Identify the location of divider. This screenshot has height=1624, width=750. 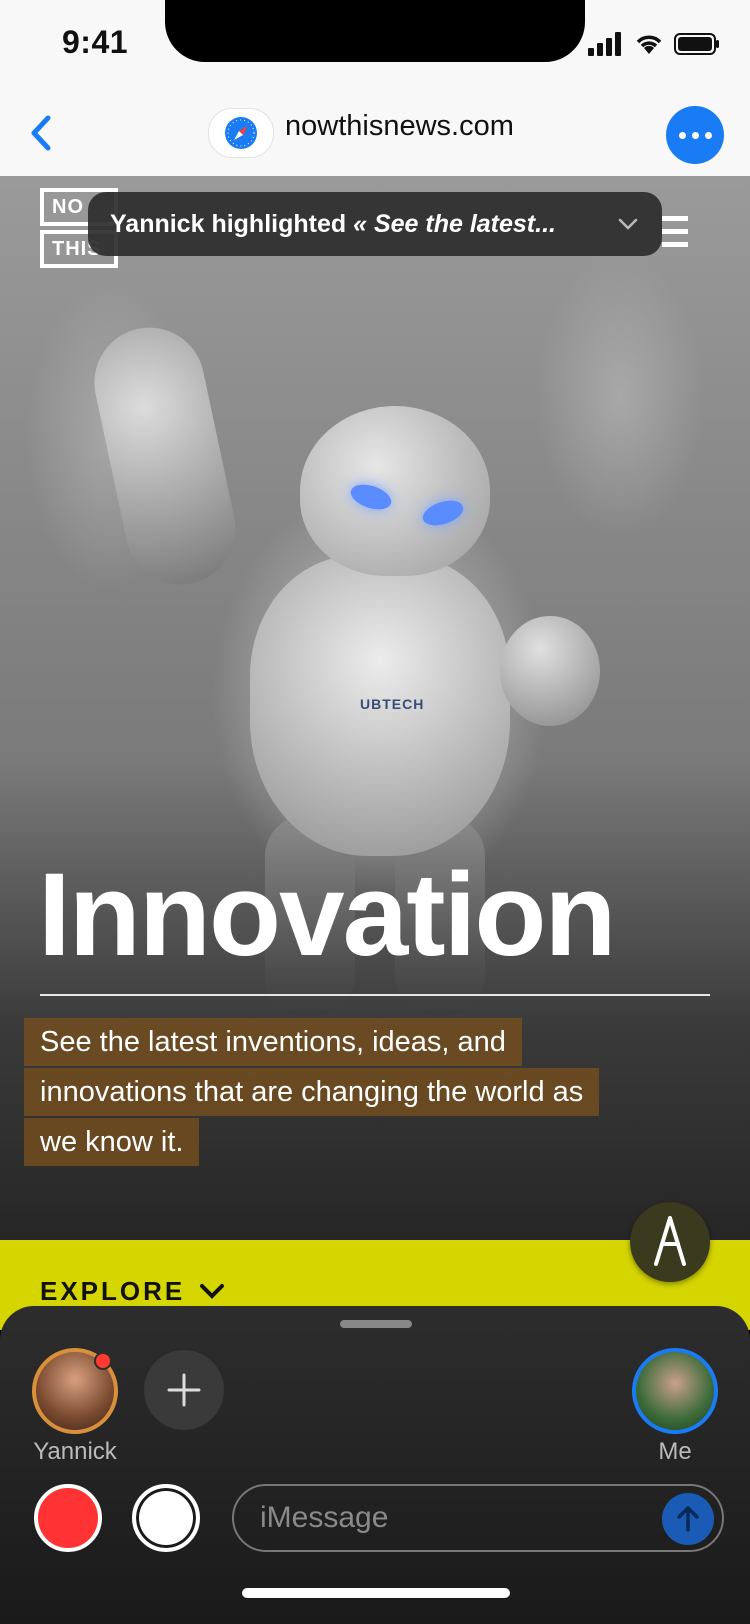
(375, 995).